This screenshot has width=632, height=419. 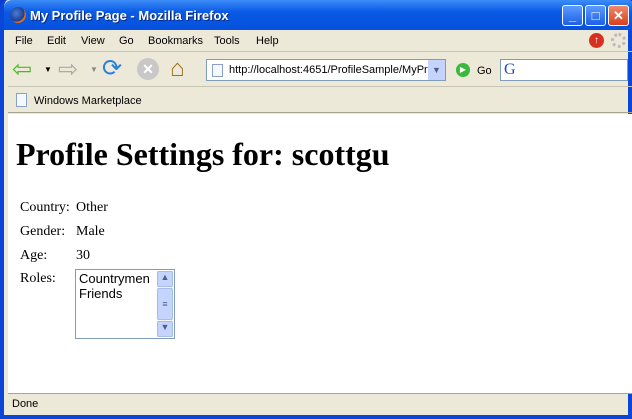 I want to click on field-label: Age:, so click(x=34, y=255).